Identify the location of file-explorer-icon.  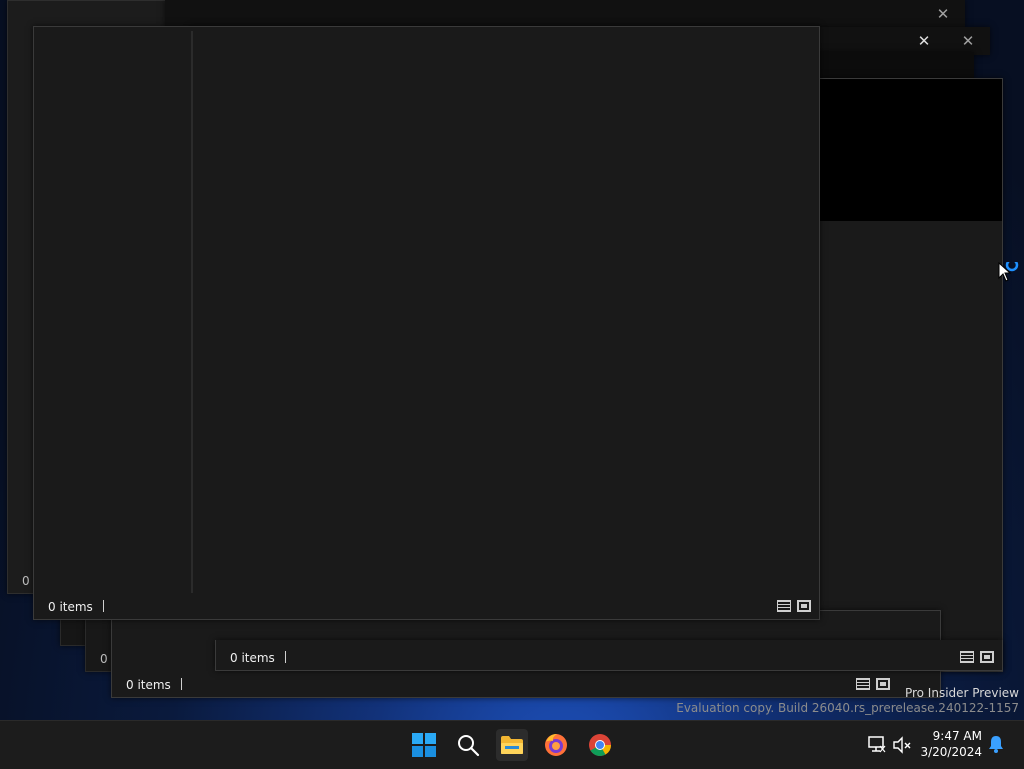
(512, 745).